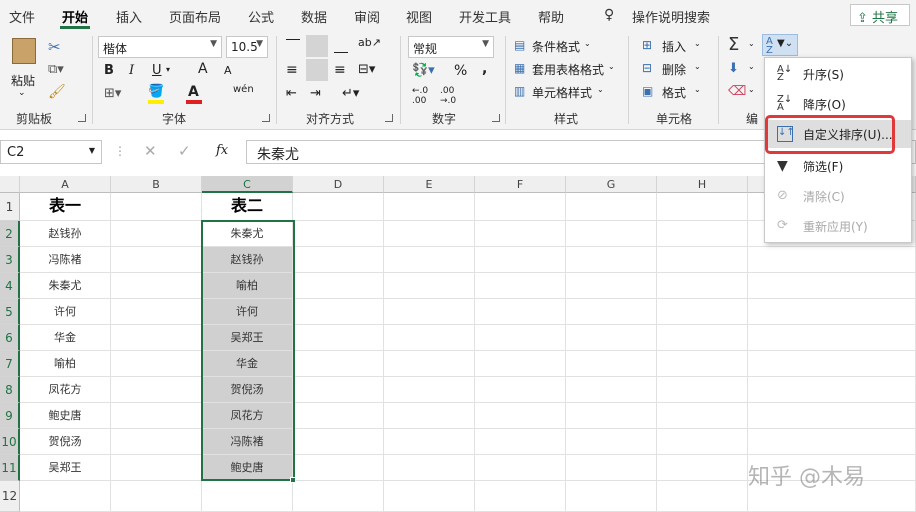 The image size is (916, 512). Describe the element at coordinates (65, 286) in the screenshot. I see `cell-A4: 朱秦尤` at that location.